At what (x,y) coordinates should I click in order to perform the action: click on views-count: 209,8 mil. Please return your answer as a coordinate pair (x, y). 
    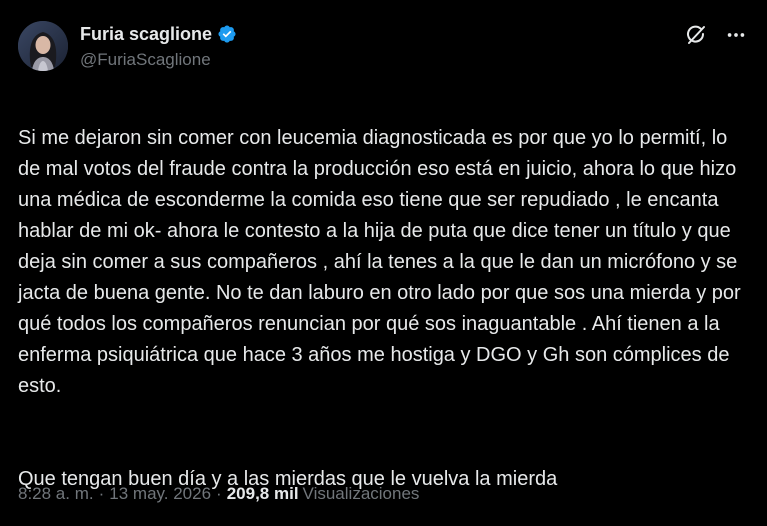
    Looking at the image, I should click on (263, 494).